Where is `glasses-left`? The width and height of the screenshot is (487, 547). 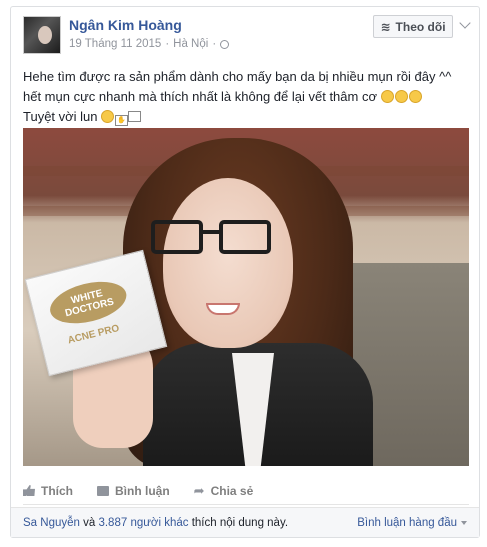
glasses-left is located at coordinates (177, 237).